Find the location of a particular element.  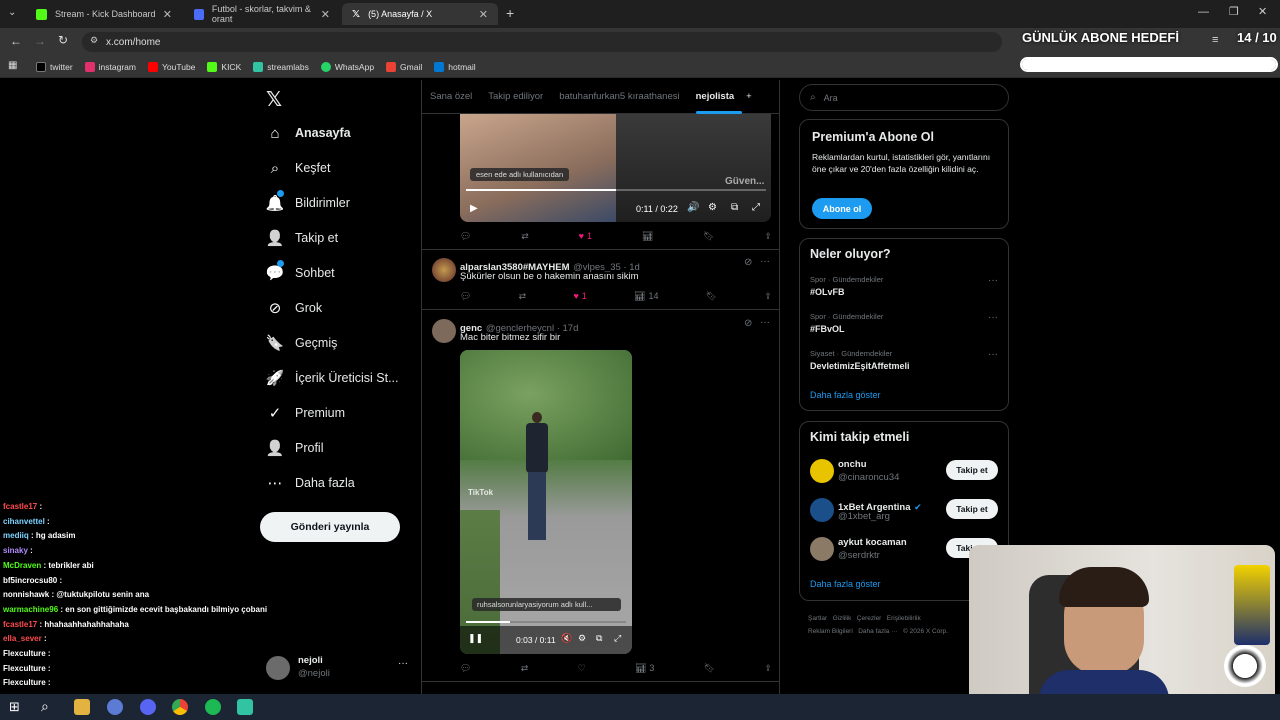

follow-suggestion: 1xBet Argentina ✔ @1xbet_arg Takip et is located at coordinates (904, 511).